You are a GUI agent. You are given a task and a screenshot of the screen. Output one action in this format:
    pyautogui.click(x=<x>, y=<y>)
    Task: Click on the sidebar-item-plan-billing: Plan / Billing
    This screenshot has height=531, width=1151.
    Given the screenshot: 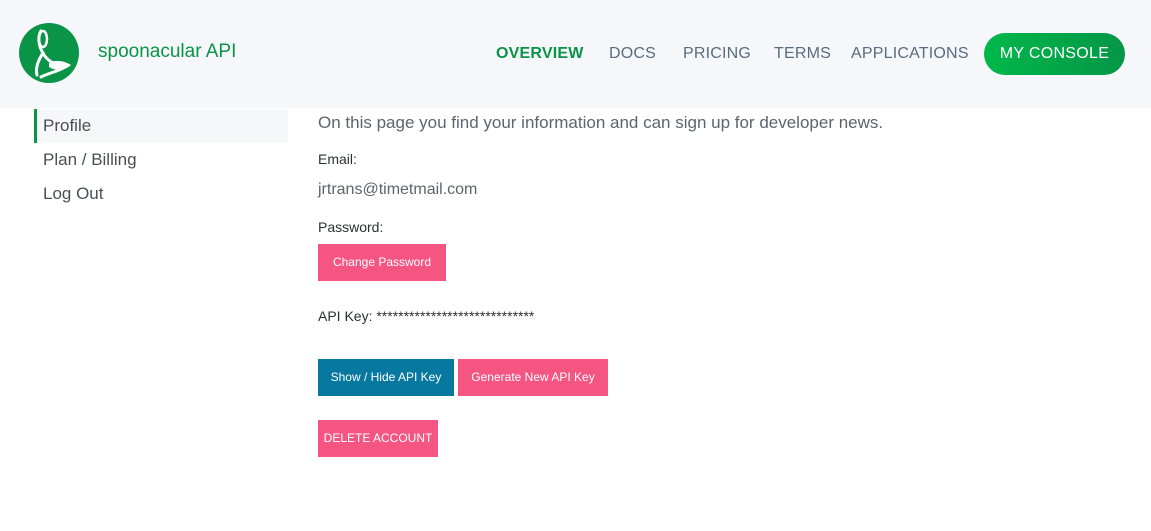 What is the action you would take?
    pyautogui.click(x=90, y=160)
    